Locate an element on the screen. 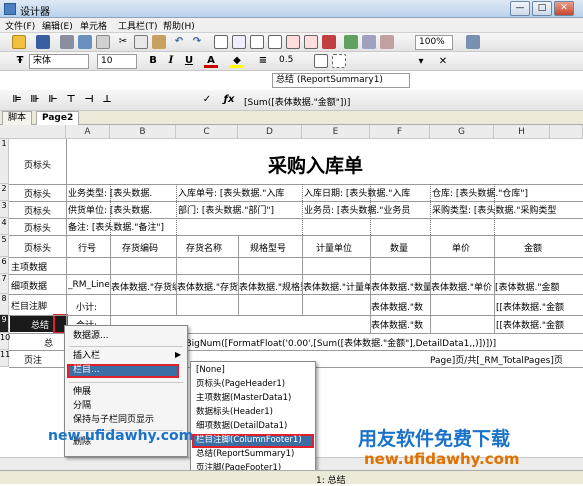  row-number: 10 is located at coordinates (5, 341).